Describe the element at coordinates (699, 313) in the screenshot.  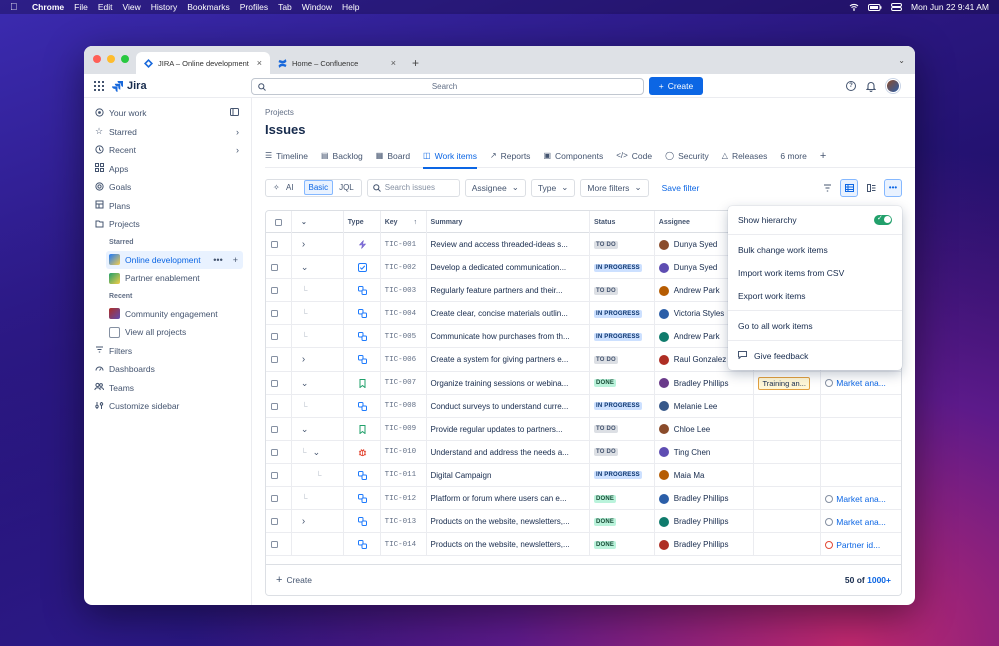
I see `assignee-name: Victoria Styles` at that location.